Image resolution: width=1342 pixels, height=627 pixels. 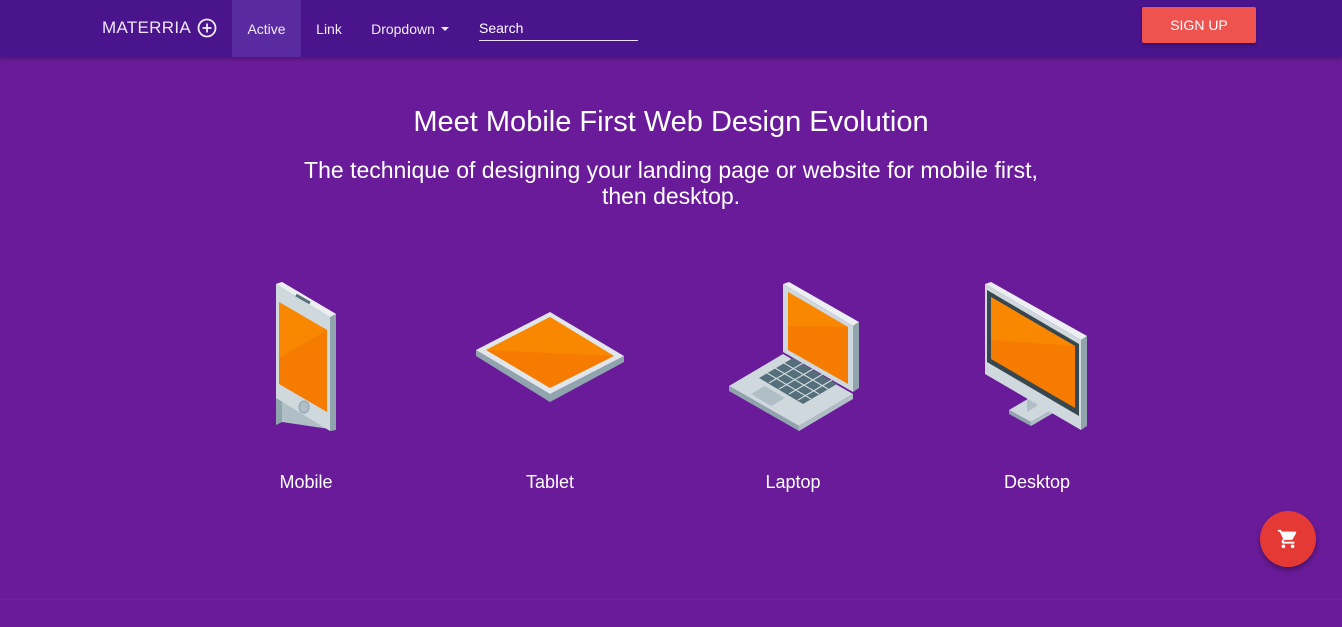 I want to click on nav-item-label: Link, so click(x=329, y=28).